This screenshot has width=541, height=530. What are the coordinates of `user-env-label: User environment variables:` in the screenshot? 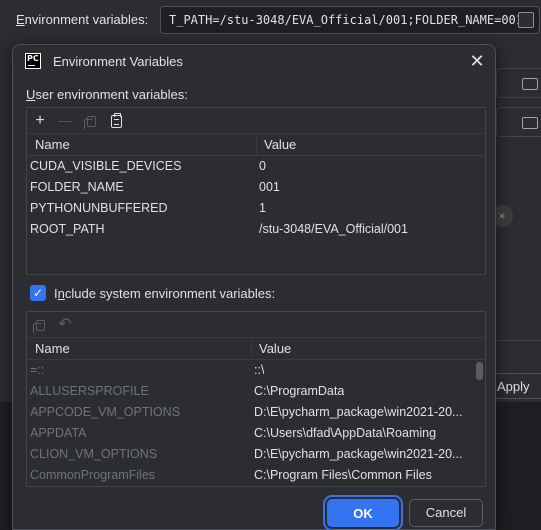 It's located at (107, 94).